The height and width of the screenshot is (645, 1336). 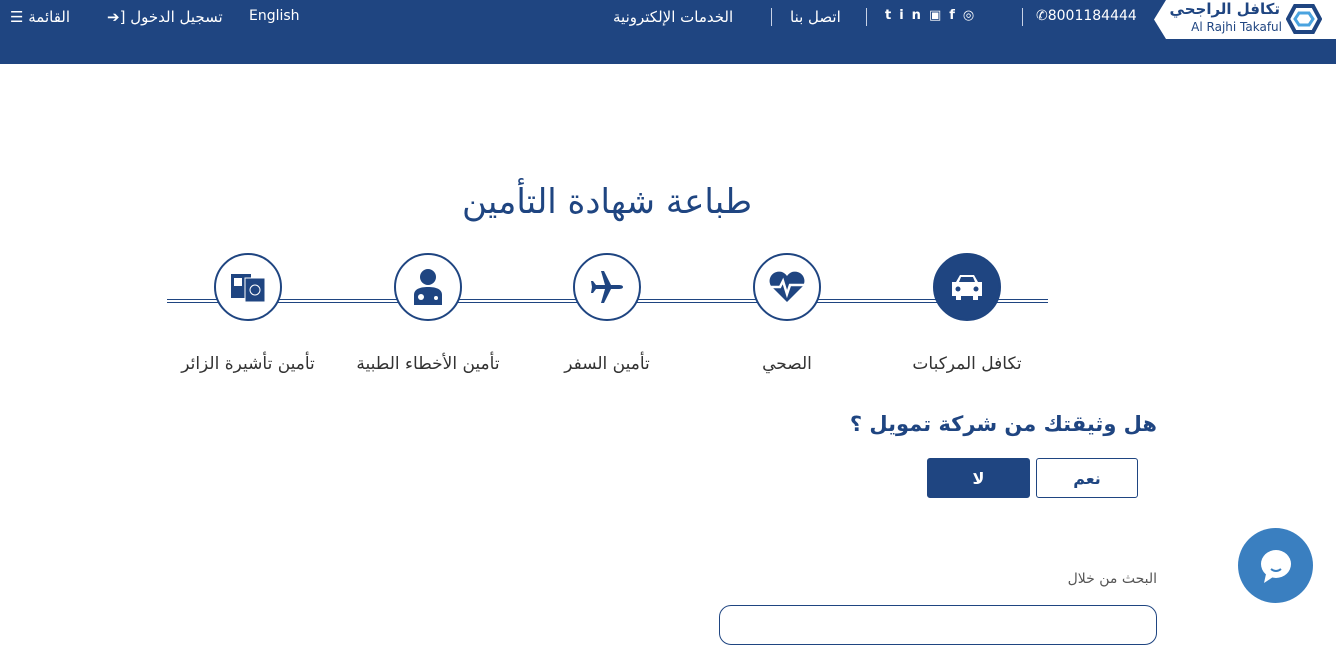 What do you see at coordinates (1003, 424) in the screenshot?
I see `financing-question: هل وثيقتك من شركة تمويل ؟` at bounding box center [1003, 424].